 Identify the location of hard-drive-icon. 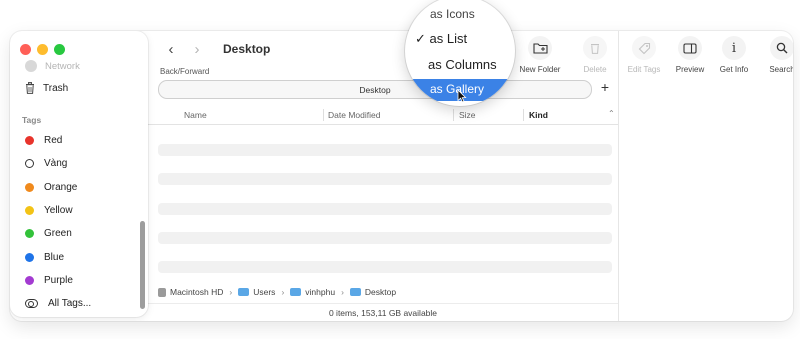
(162, 292).